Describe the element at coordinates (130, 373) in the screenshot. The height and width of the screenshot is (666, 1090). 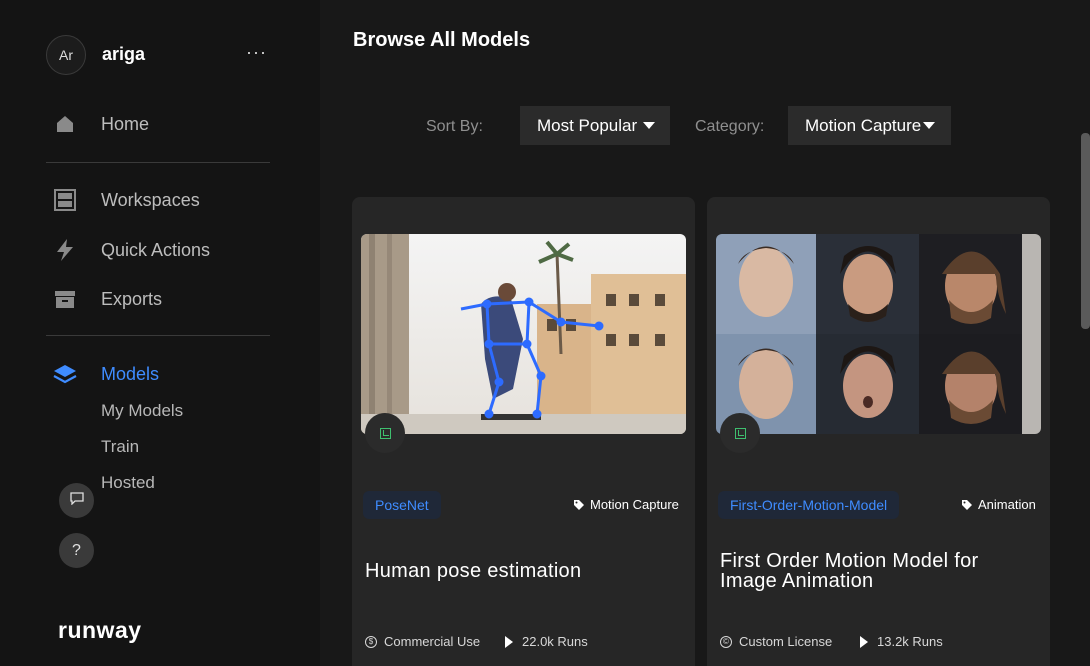
I see `sidebar-item-label: Models` at that location.